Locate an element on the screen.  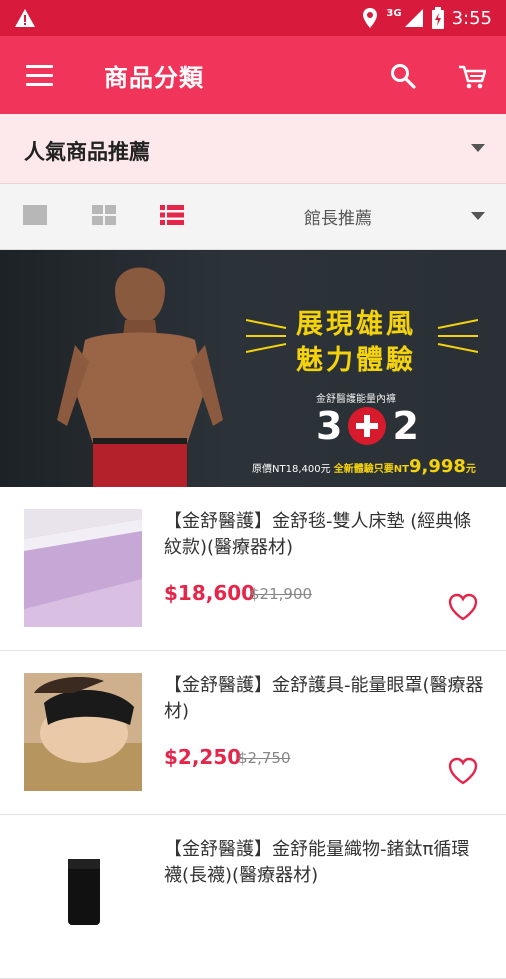
status-bar: 3G 3:55 is located at coordinates (253, 18).